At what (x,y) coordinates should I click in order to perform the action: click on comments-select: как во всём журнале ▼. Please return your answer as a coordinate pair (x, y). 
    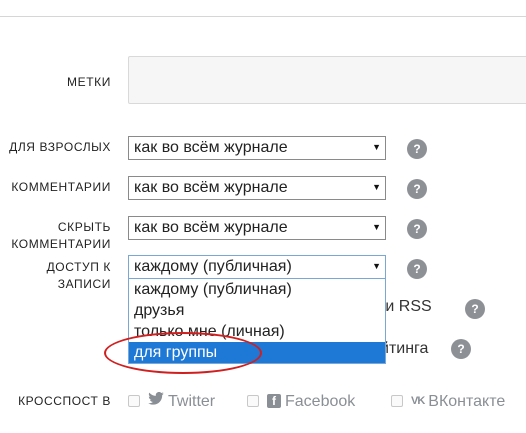
    Looking at the image, I should click on (257, 188).